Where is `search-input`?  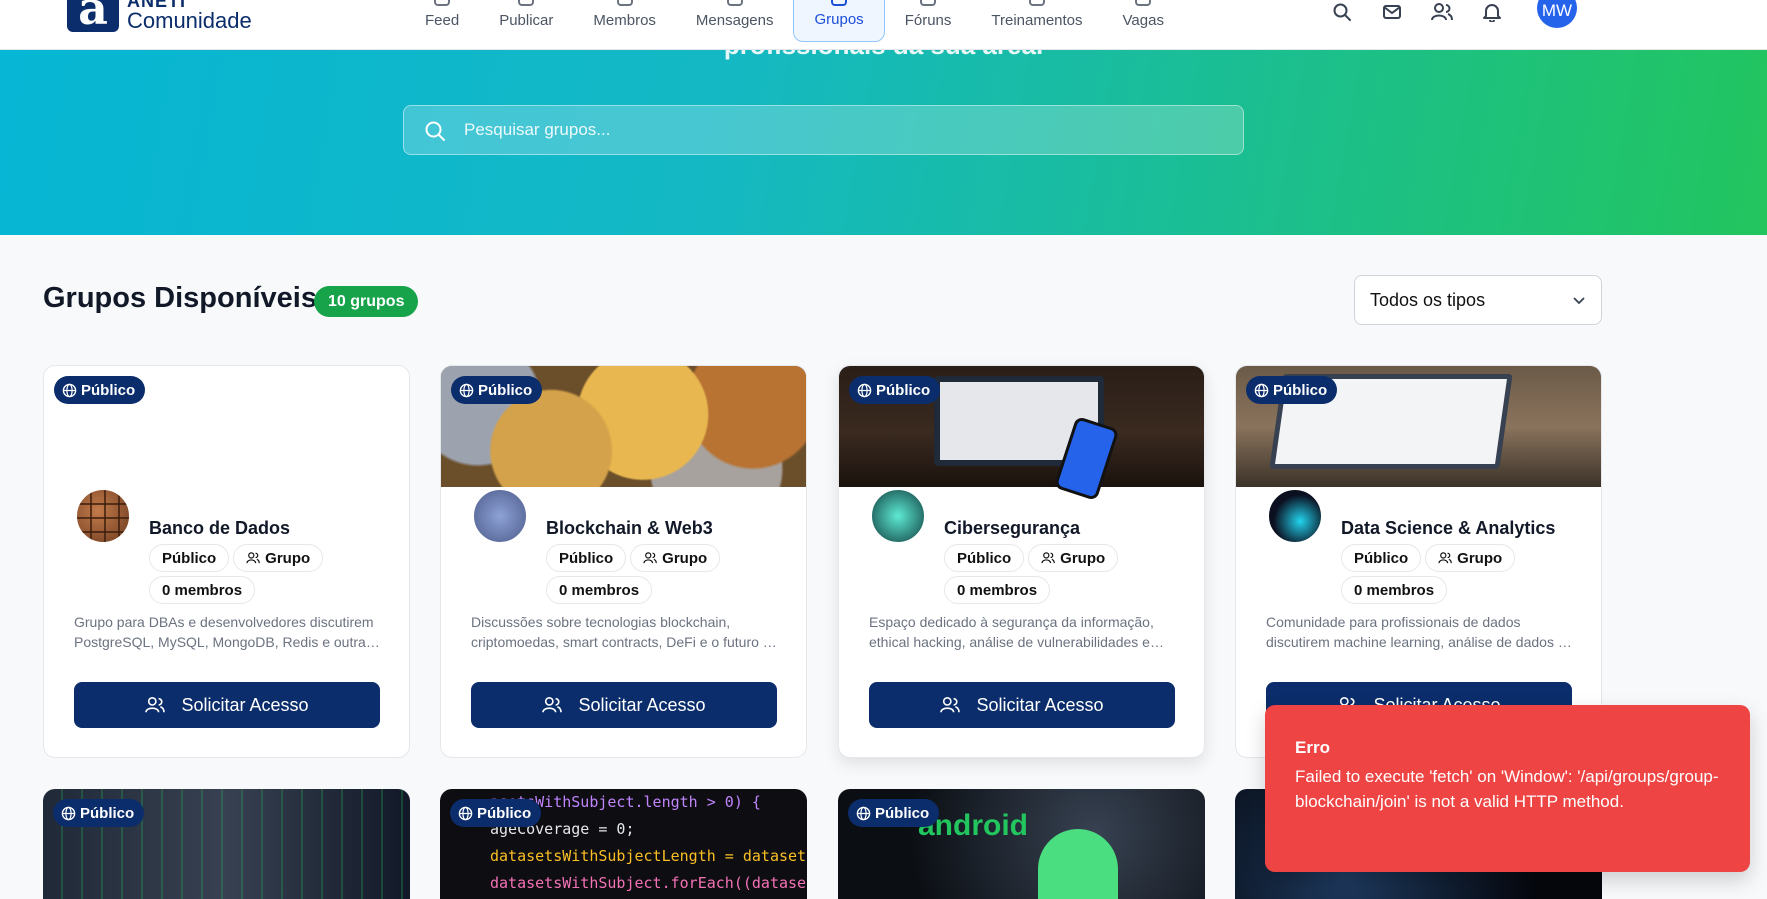 search-input is located at coordinates (844, 130).